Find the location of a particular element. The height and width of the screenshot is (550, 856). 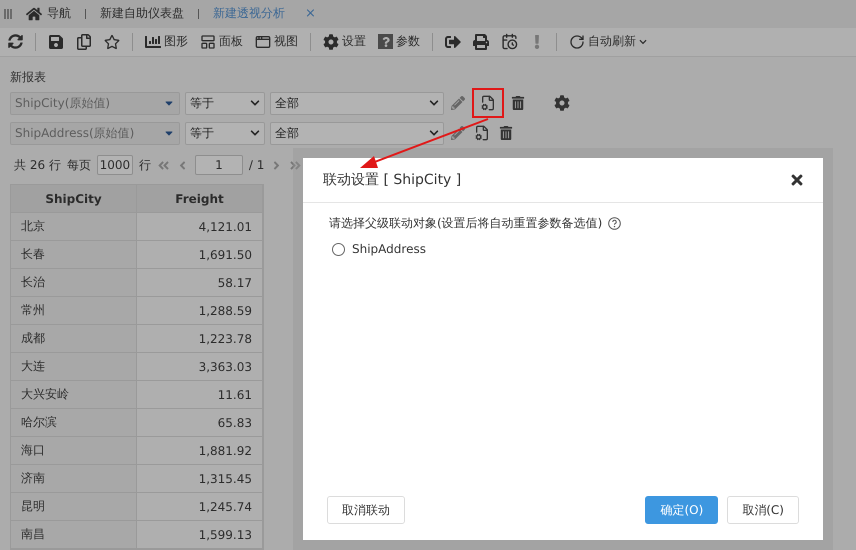

table-cell: 1,245.74 is located at coordinates (200, 507).